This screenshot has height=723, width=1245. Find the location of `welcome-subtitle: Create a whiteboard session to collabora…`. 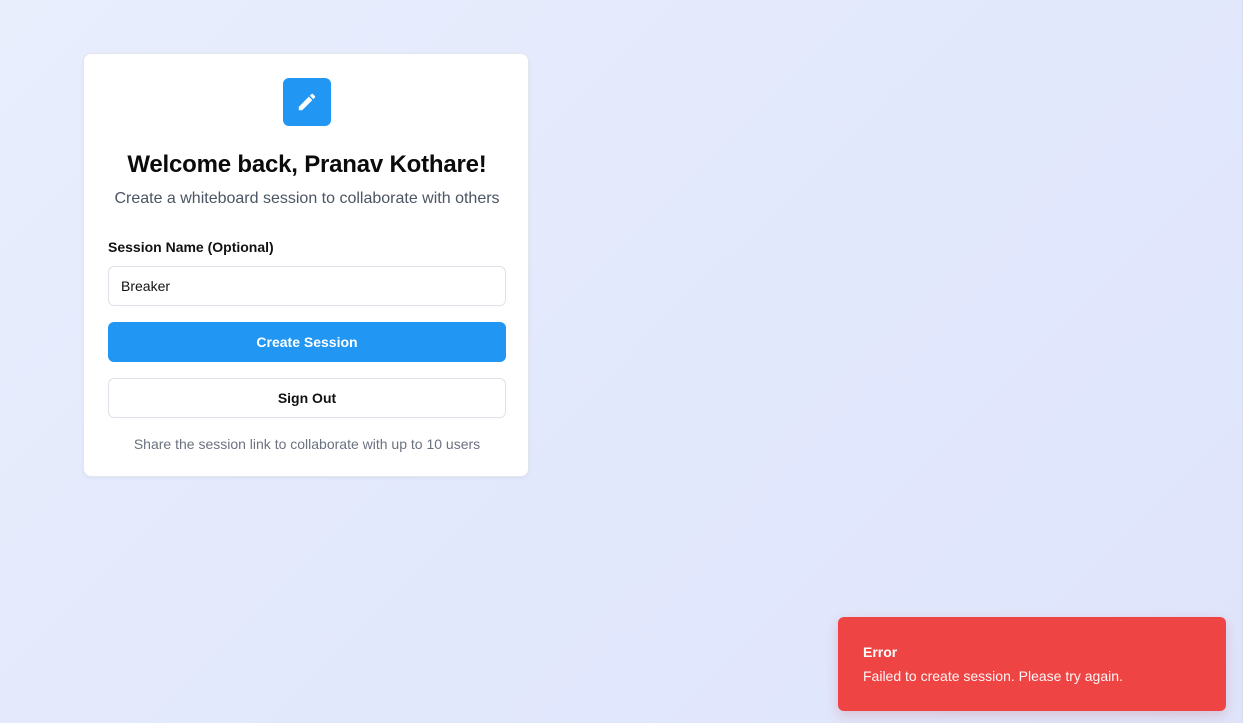

welcome-subtitle: Create a whiteboard session to collabora… is located at coordinates (307, 198).